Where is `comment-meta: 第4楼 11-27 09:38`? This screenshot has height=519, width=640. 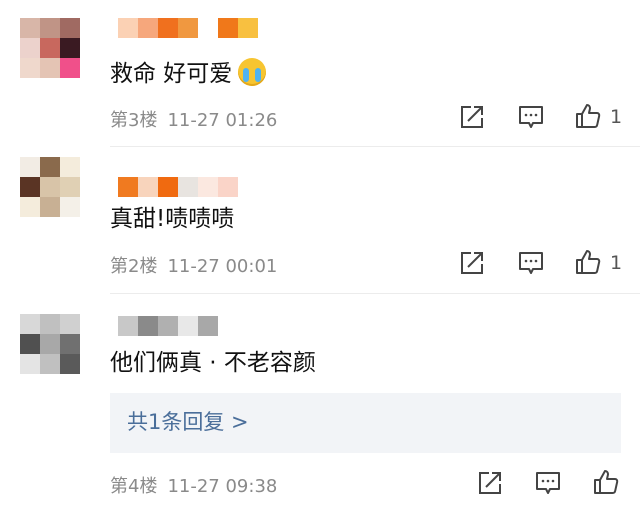 comment-meta: 第4楼 11-27 09:38 is located at coordinates (193, 485).